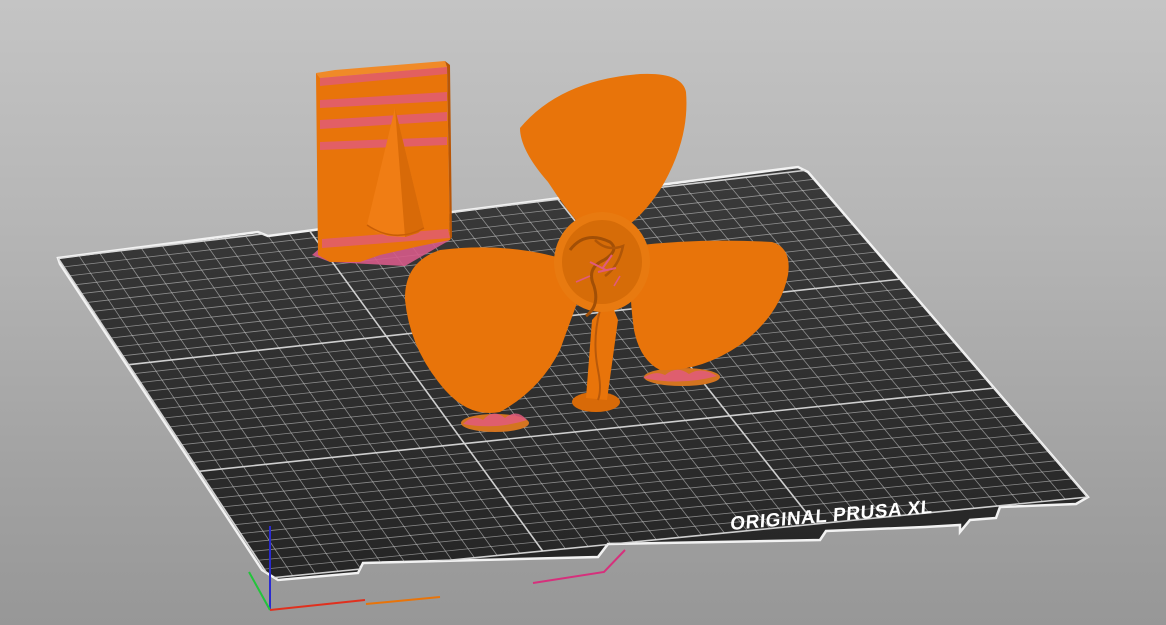 This screenshot has height=625, width=1166. What do you see at coordinates (382, 163) in the screenshot?
I see `object-block-with-cone` at bounding box center [382, 163].